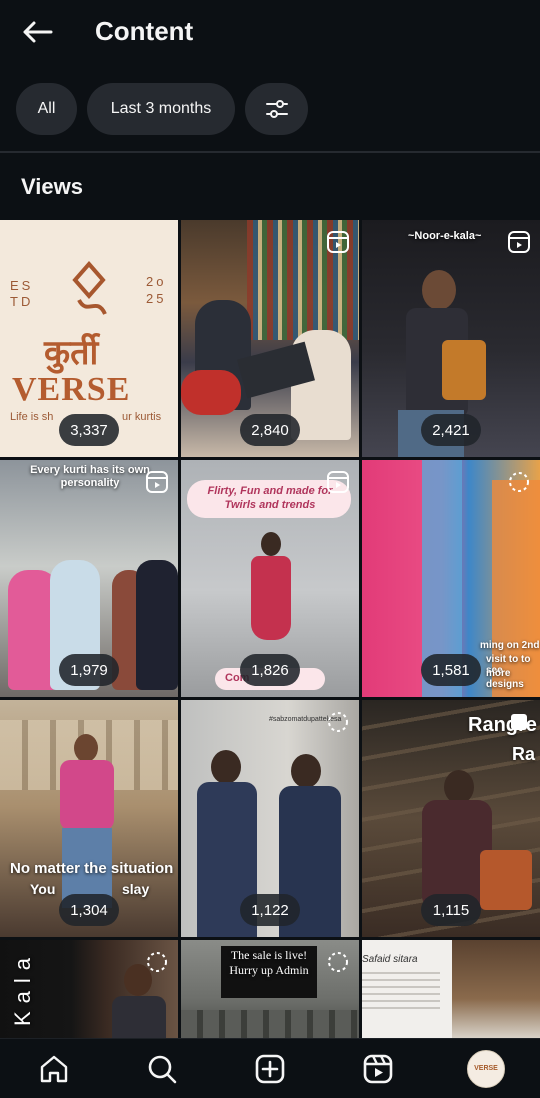  Describe the element at coordinates (89, 910) in the screenshot. I see `view-count: 1,304` at that location.